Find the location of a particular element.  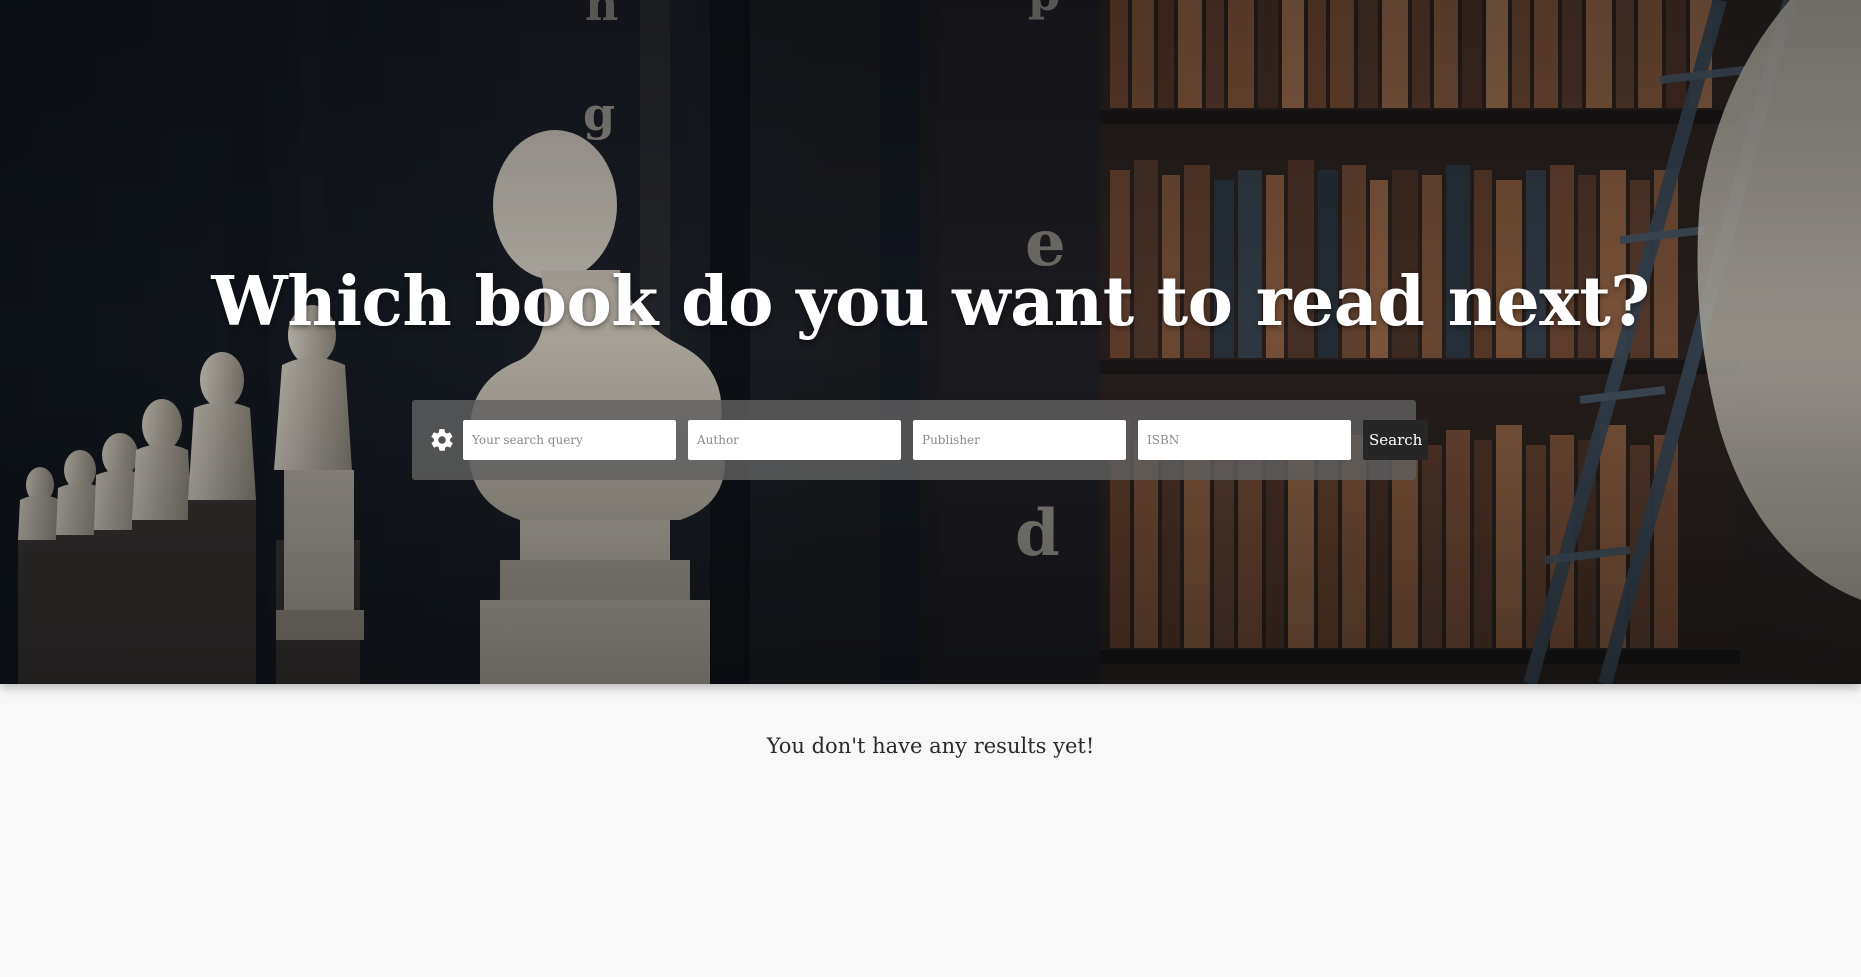

search-form: Search is located at coordinates (920, 440).